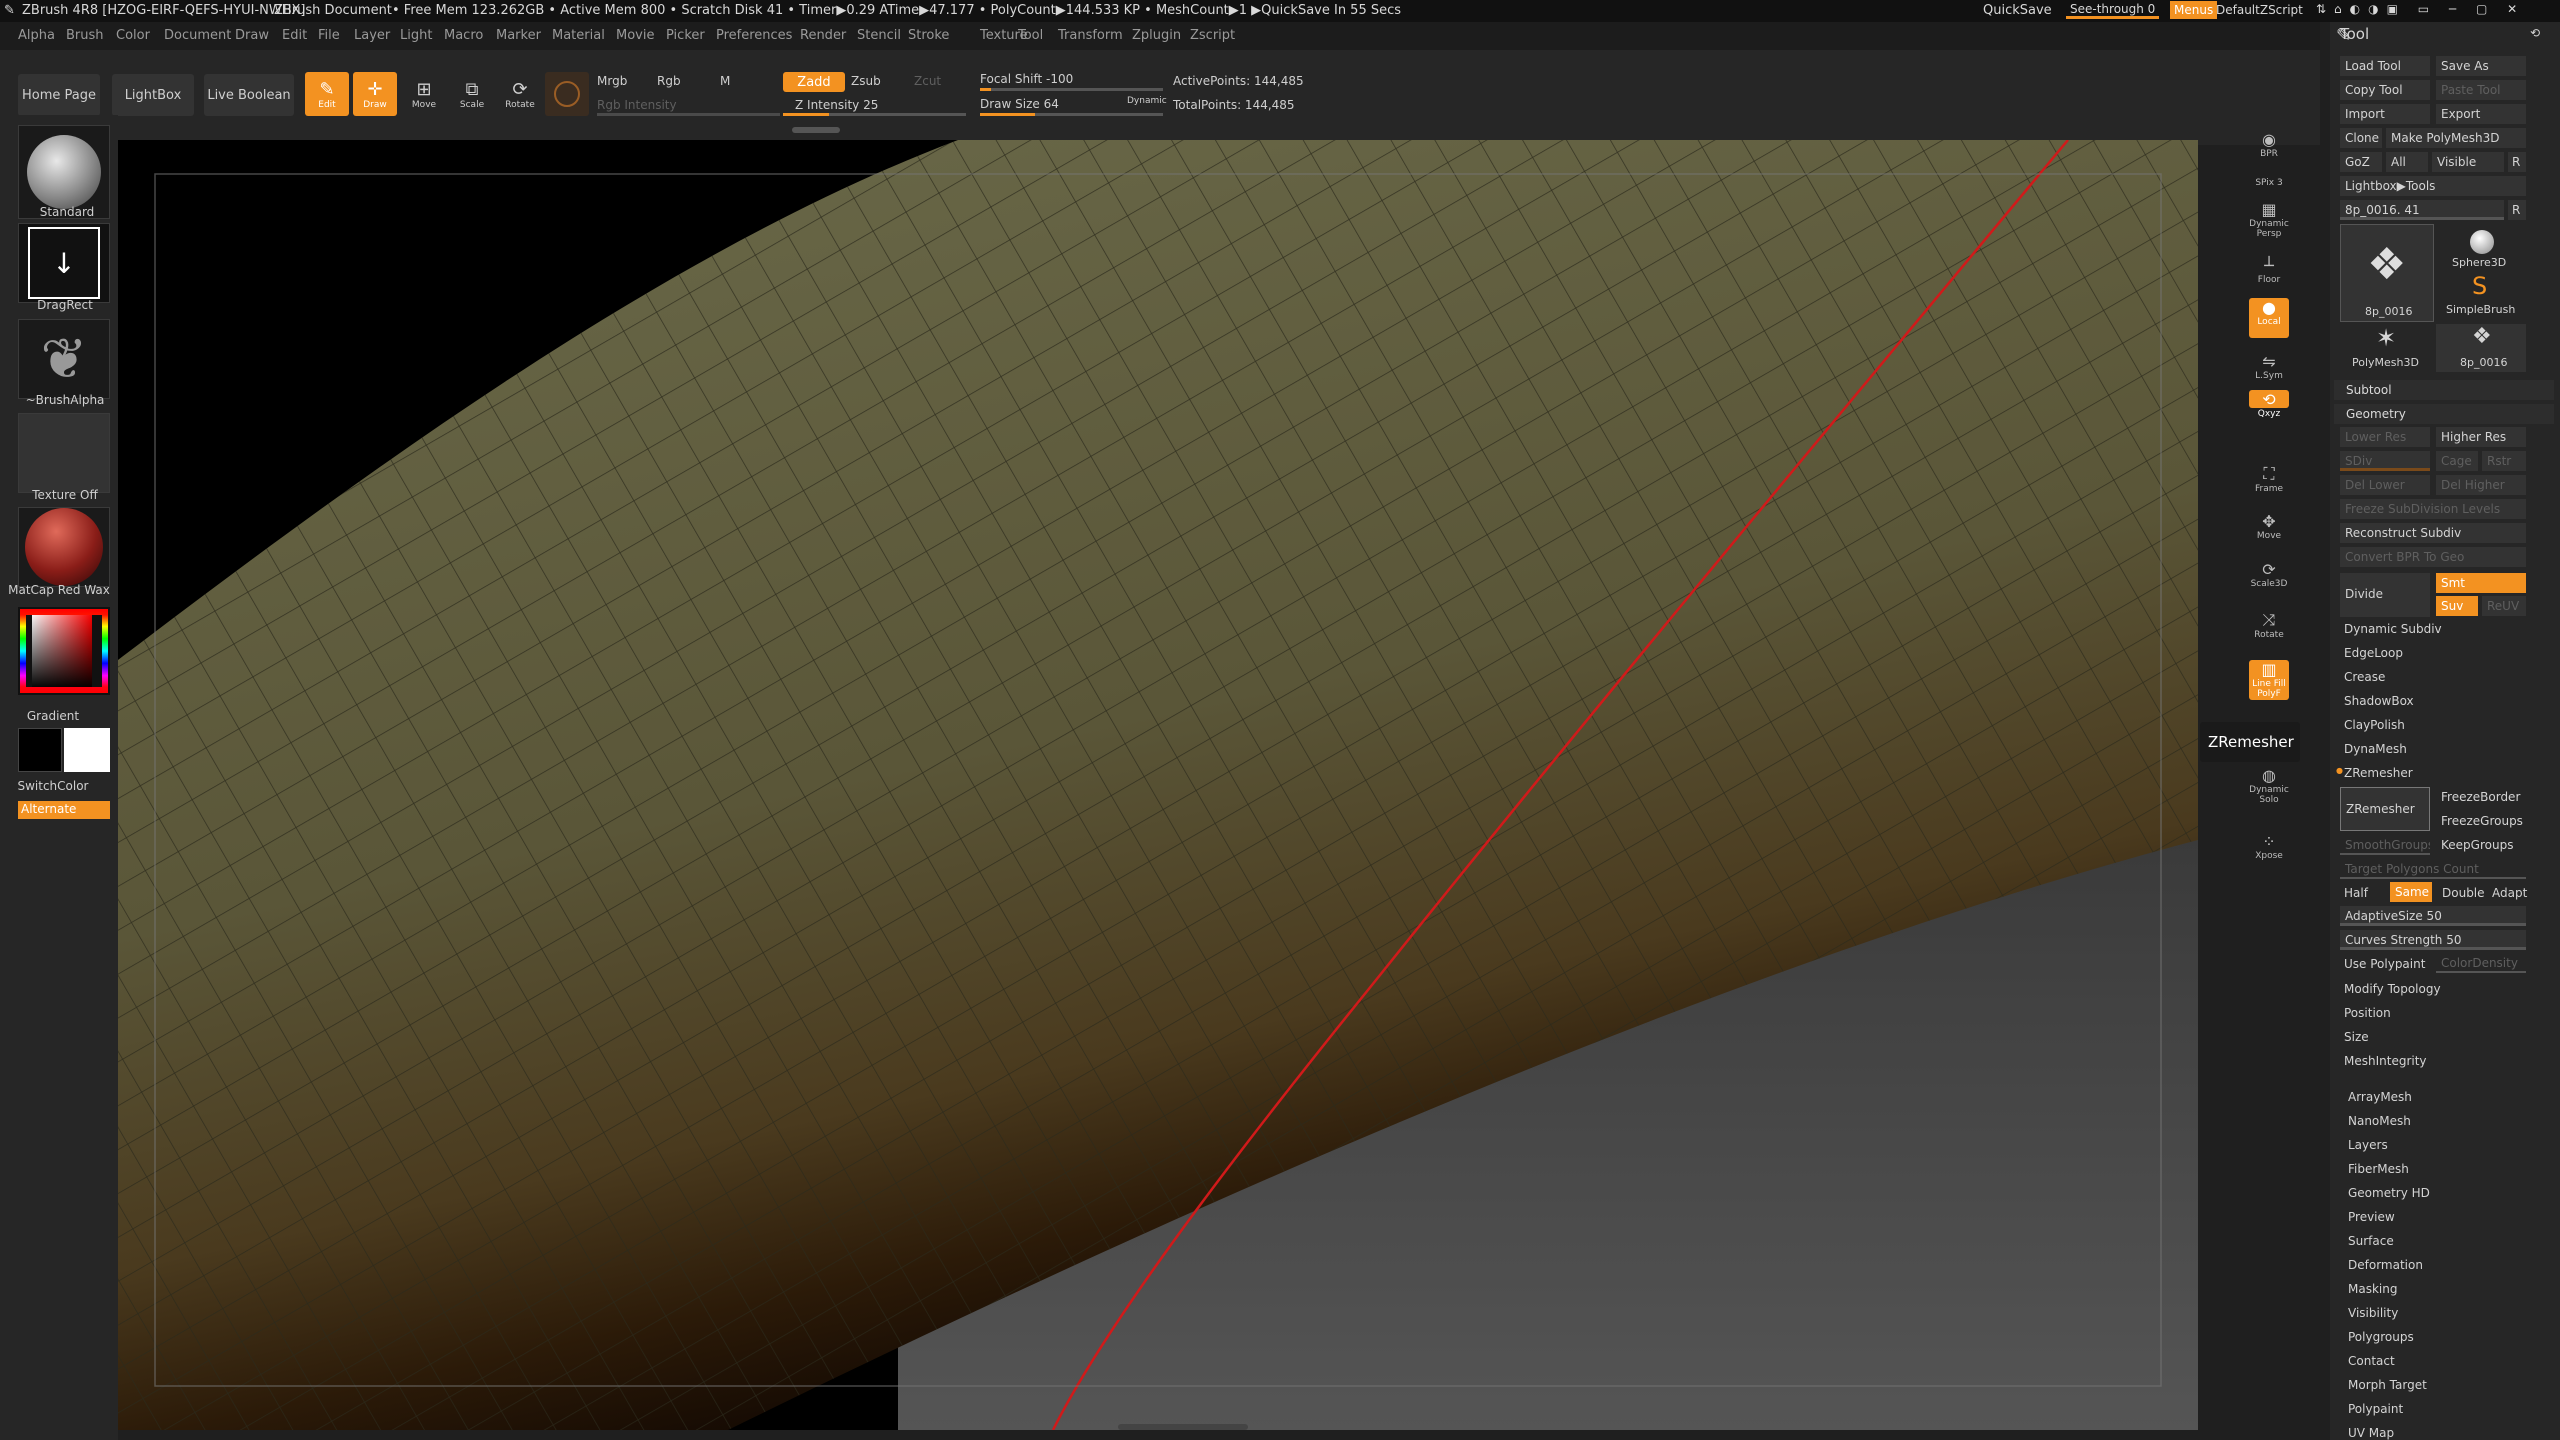  What do you see at coordinates (64, 263) in the screenshot?
I see `stroke-thumbnail: ↓` at bounding box center [64, 263].